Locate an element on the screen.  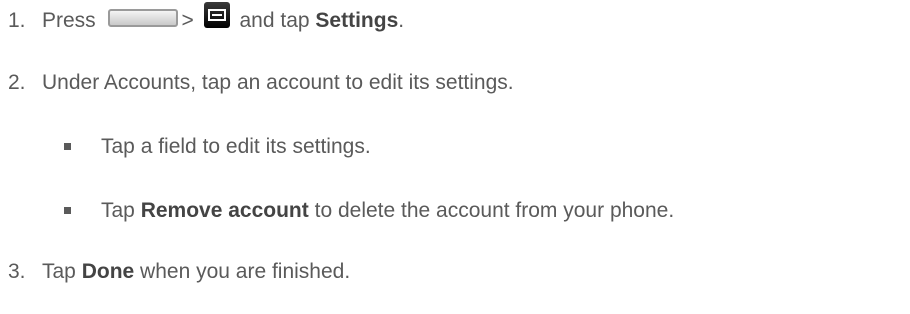
home-key-icon is located at coordinates (142, 18).